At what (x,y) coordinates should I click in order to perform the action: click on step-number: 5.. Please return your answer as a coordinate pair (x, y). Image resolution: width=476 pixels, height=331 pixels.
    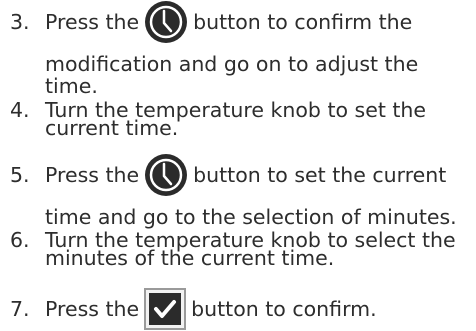
    Looking at the image, I should click on (20, 175).